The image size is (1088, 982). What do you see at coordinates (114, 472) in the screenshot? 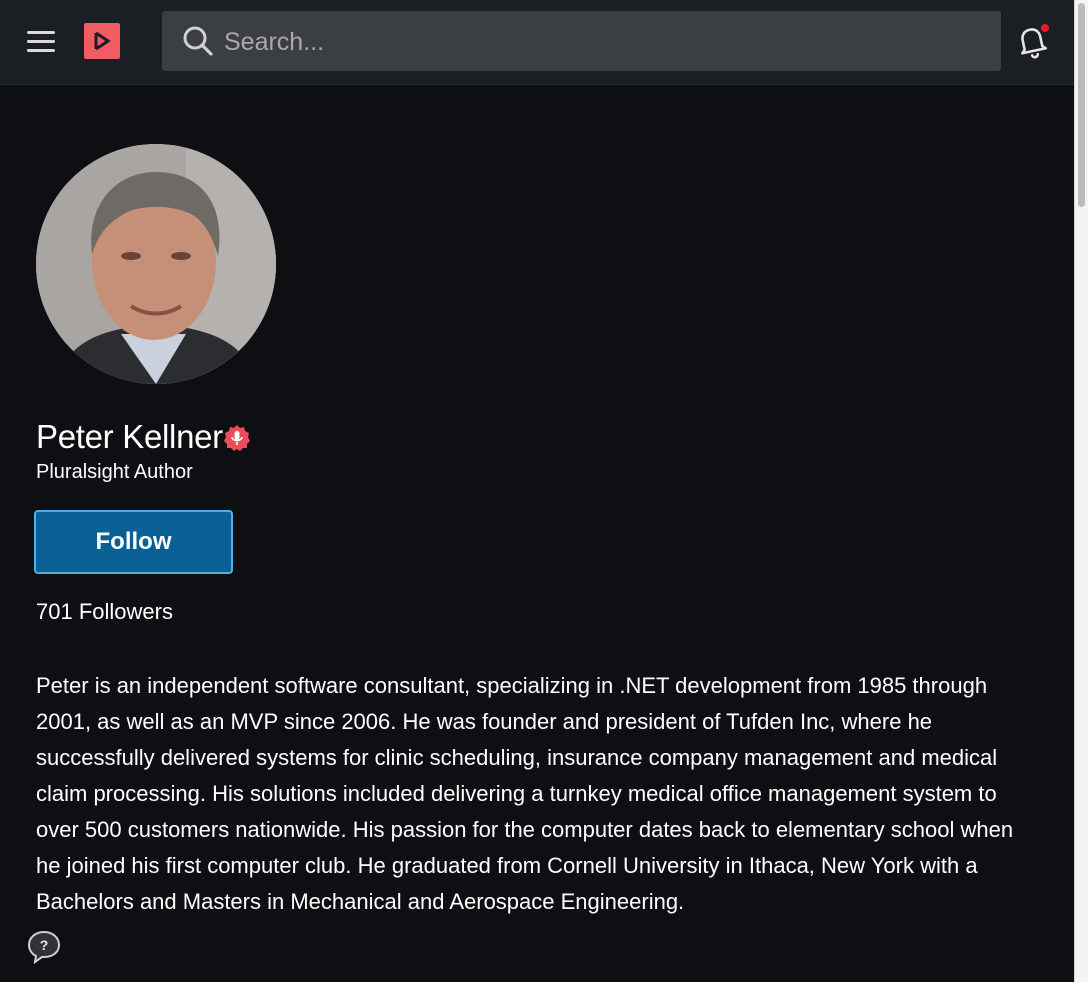
I see `author-role: Pluralsight Author` at bounding box center [114, 472].